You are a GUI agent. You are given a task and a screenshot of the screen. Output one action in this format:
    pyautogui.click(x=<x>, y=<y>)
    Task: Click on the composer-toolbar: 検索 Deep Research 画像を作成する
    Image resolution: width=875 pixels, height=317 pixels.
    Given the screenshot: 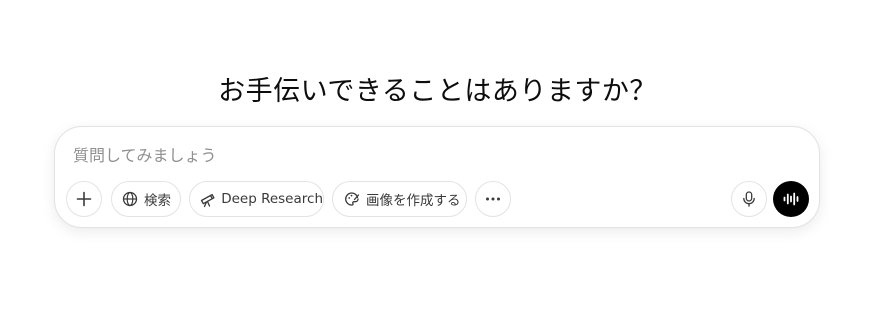 What is the action you would take?
    pyautogui.click(x=437, y=199)
    